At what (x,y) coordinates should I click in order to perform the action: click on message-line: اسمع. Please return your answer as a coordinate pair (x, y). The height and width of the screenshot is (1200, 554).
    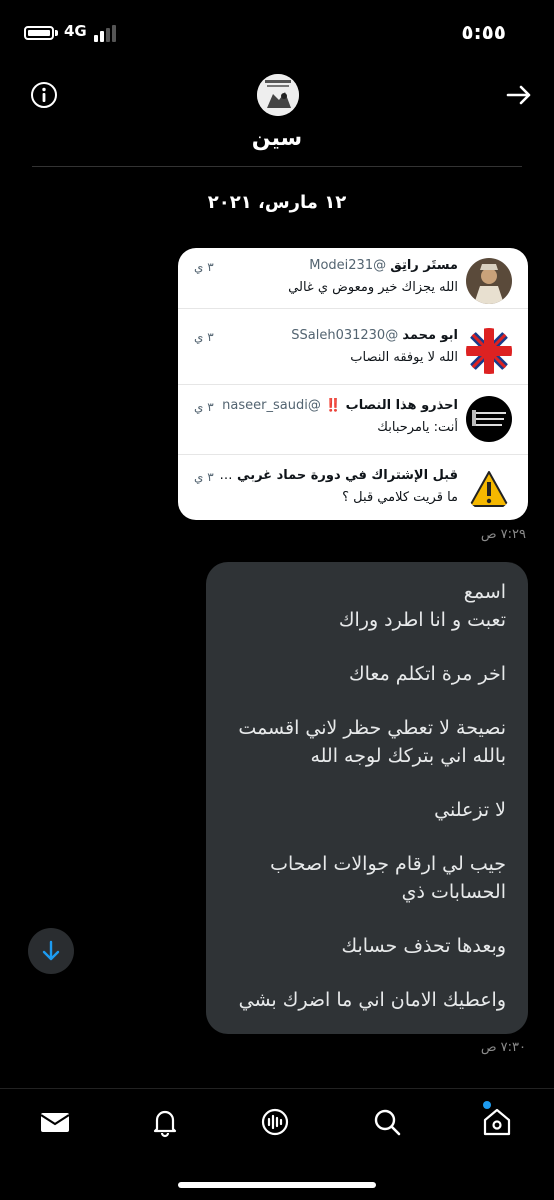
    Looking at the image, I should click on (484, 592).